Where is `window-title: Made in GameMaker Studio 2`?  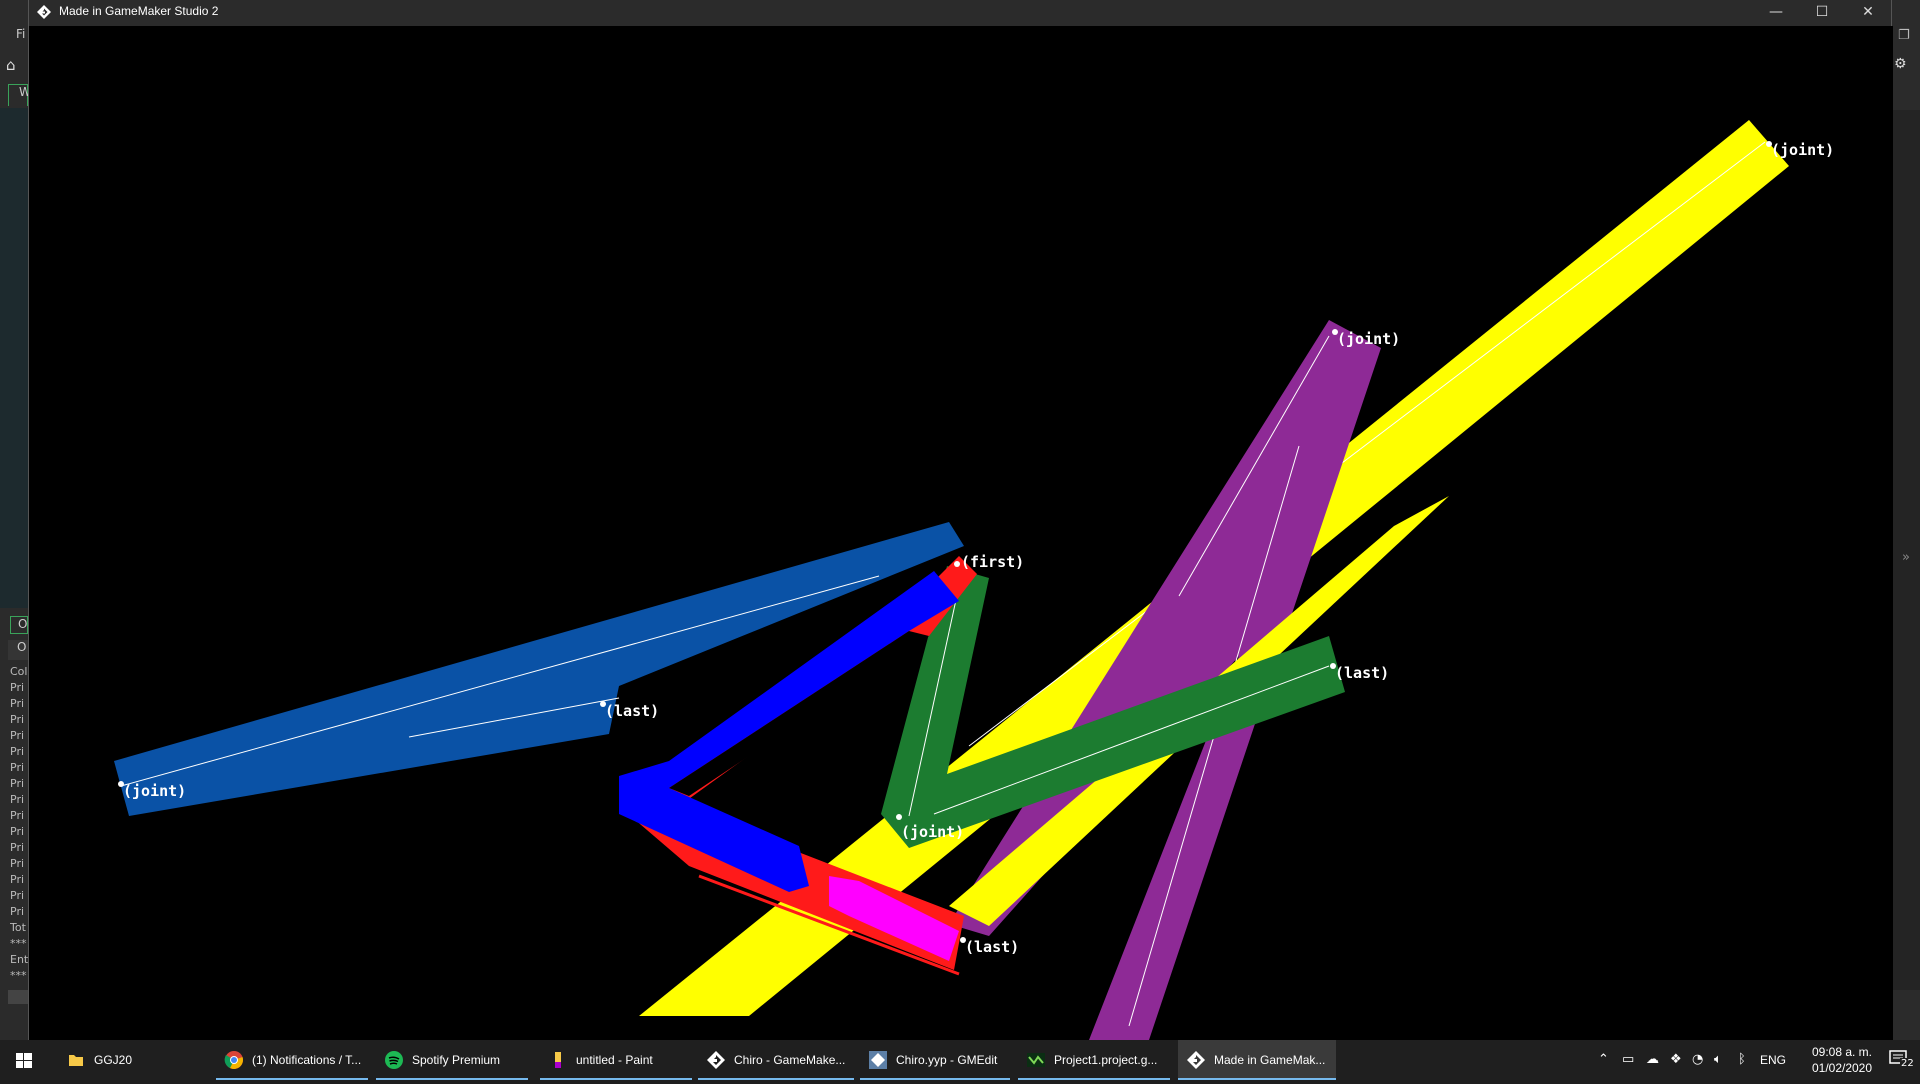
window-title: Made in GameMaker Studio 2 is located at coordinates (139, 11).